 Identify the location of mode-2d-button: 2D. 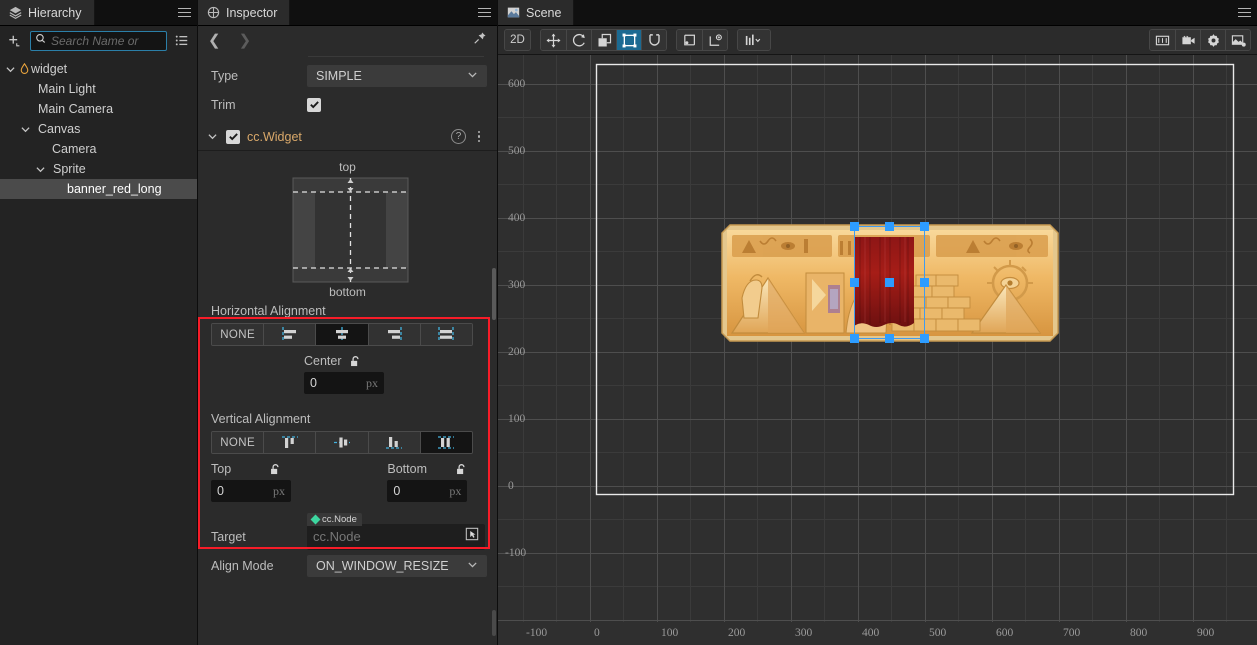
(517, 40).